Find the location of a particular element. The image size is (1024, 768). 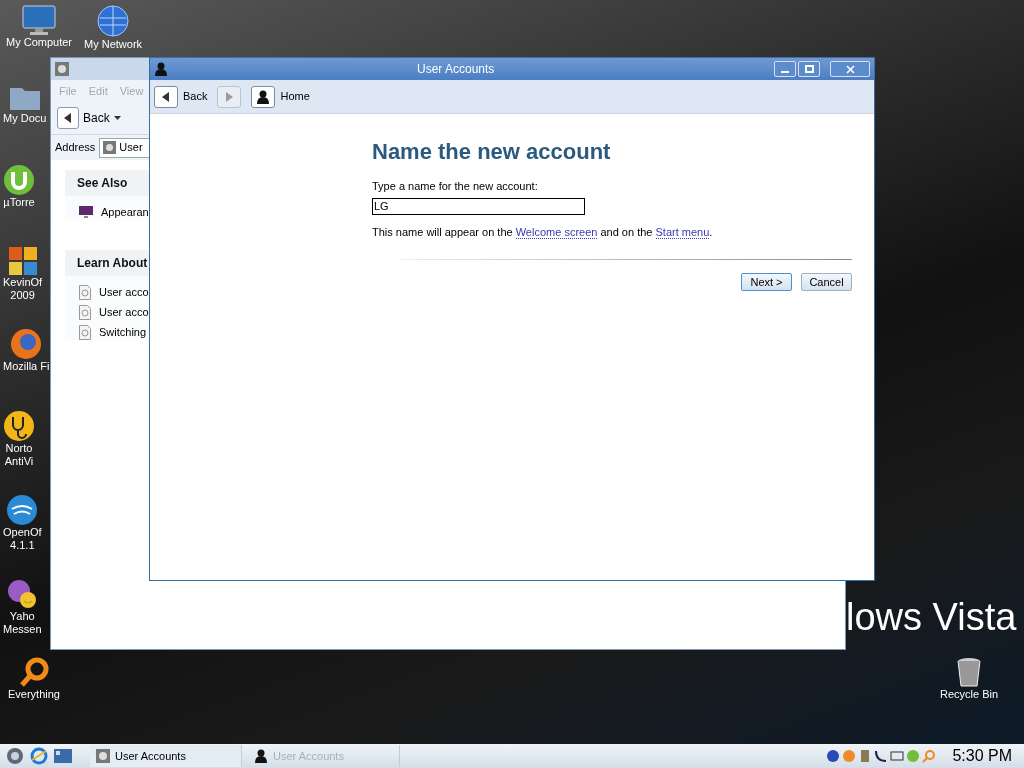

globe-icon is located at coordinates (113, 21).